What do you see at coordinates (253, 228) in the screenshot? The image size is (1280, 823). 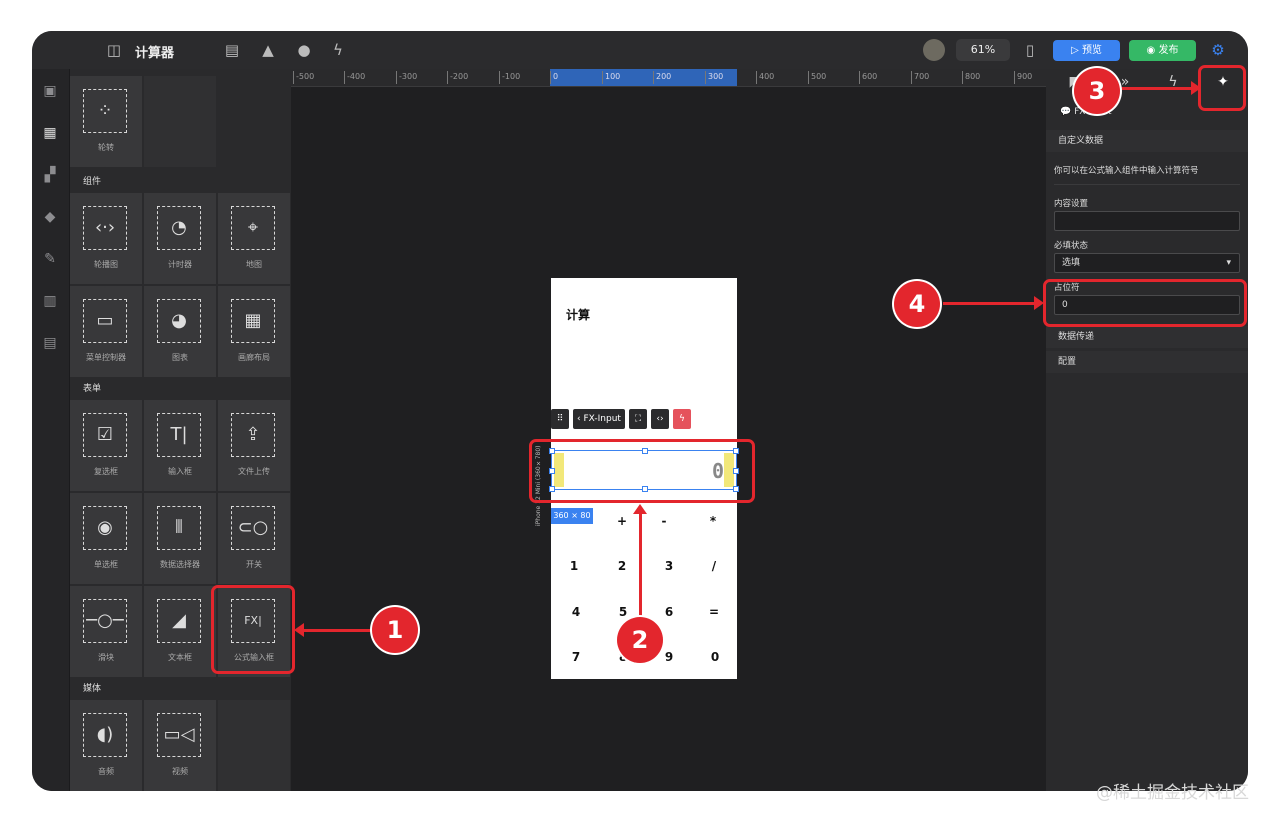 I see `map-pin-icon: ⌖` at bounding box center [253, 228].